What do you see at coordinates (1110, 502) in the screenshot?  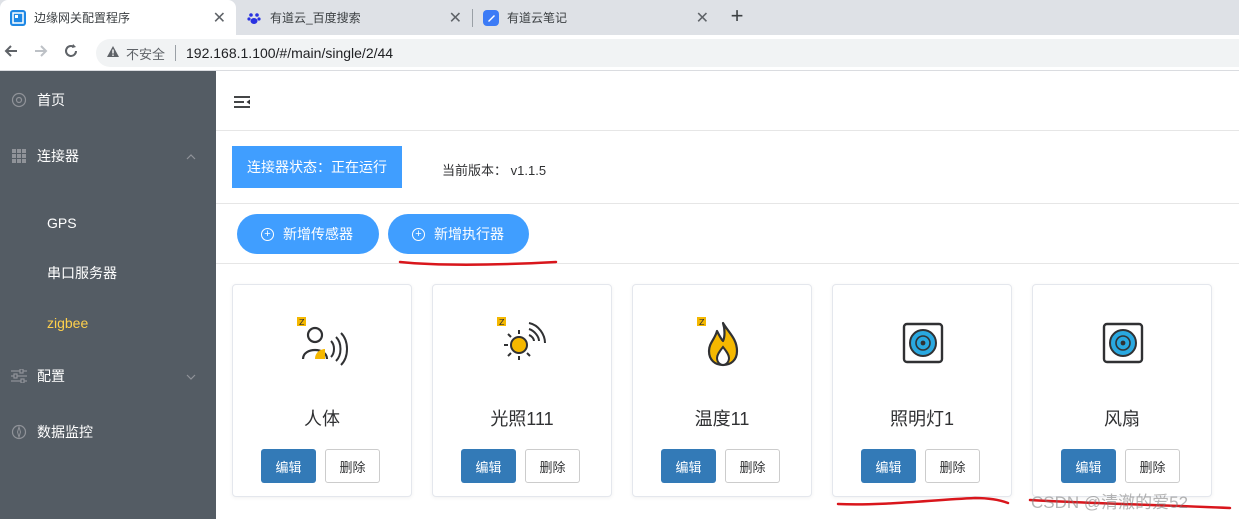 I see `watermark: CSDN @清澈的爱52` at bounding box center [1110, 502].